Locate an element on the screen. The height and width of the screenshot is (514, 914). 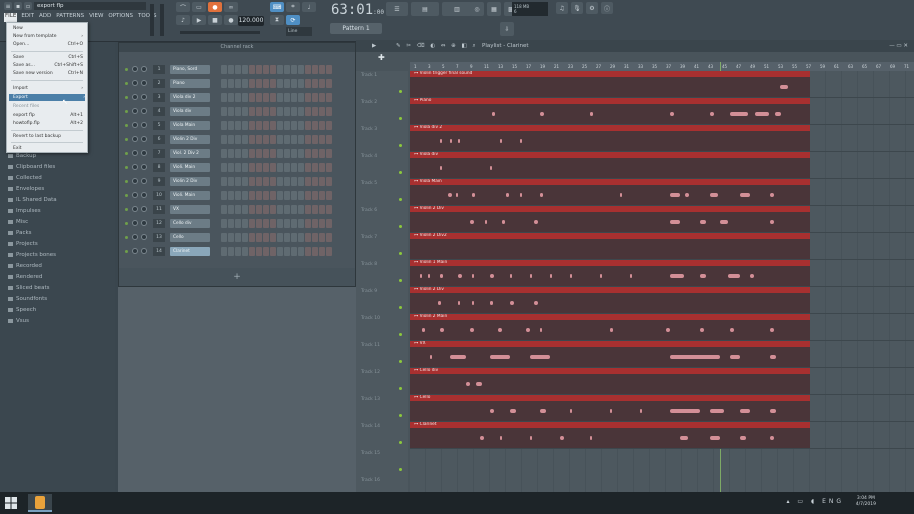
loop-icon: ∞ is located at coordinates (231, 7).